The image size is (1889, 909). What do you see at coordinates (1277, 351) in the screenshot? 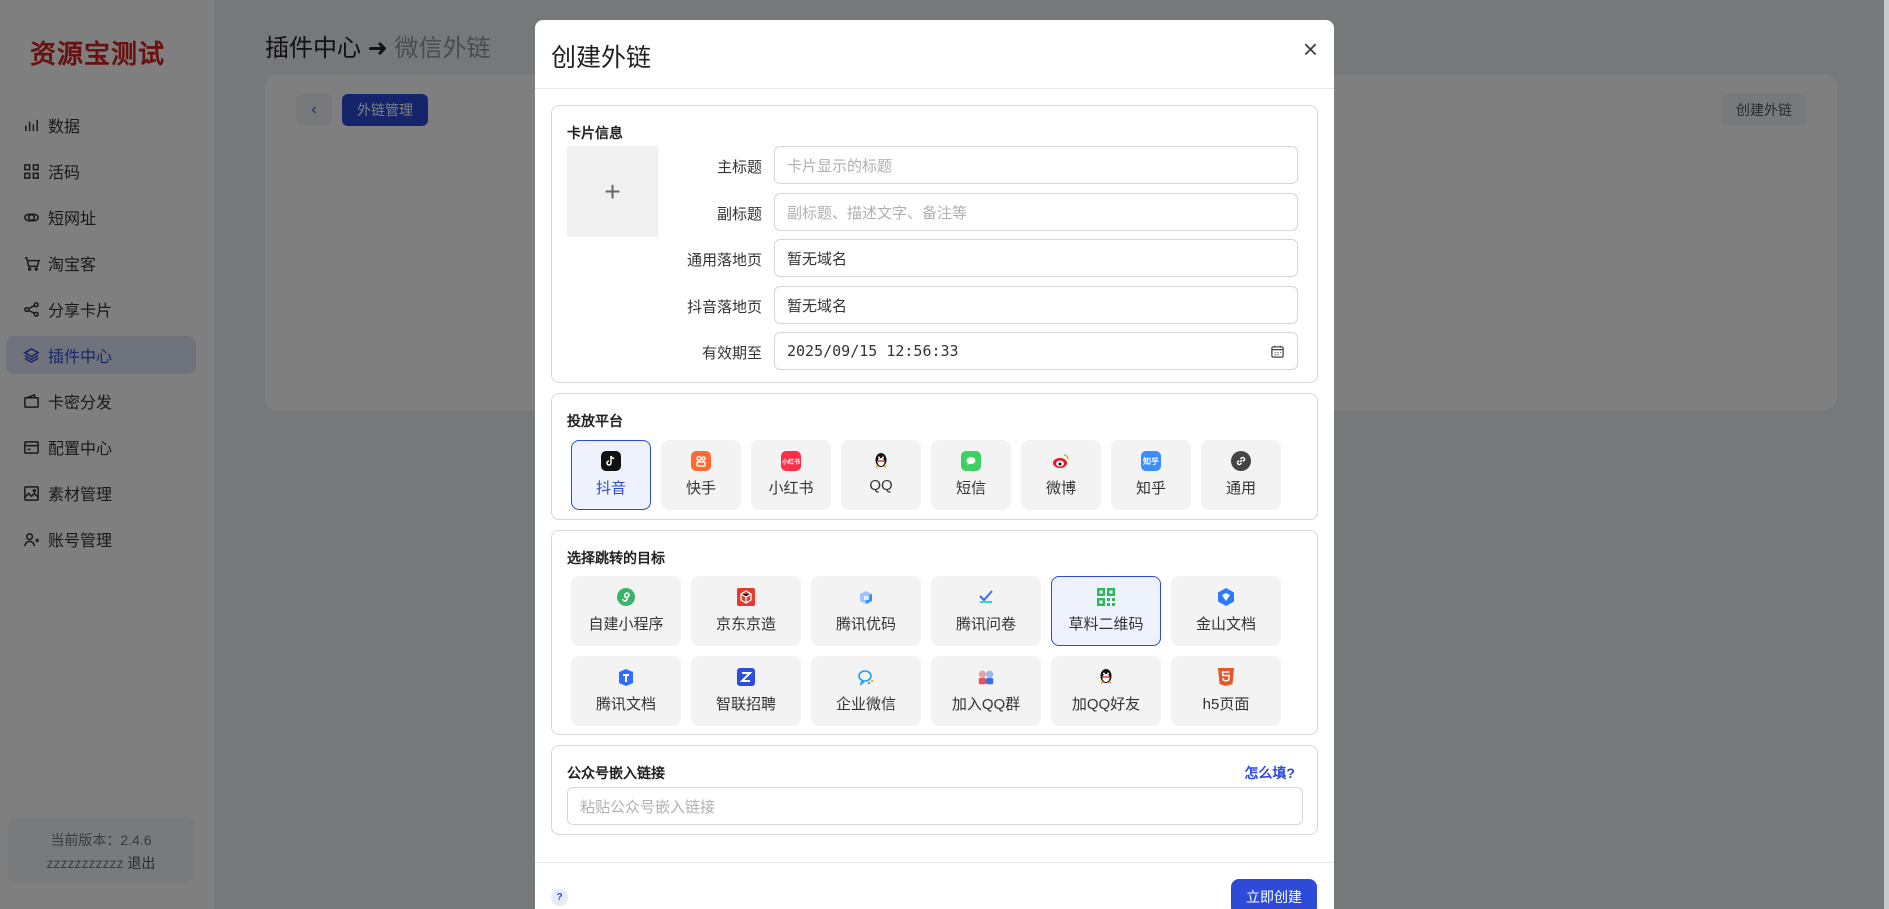
I see `calendar-icon` at bounding box center [1277, 351].